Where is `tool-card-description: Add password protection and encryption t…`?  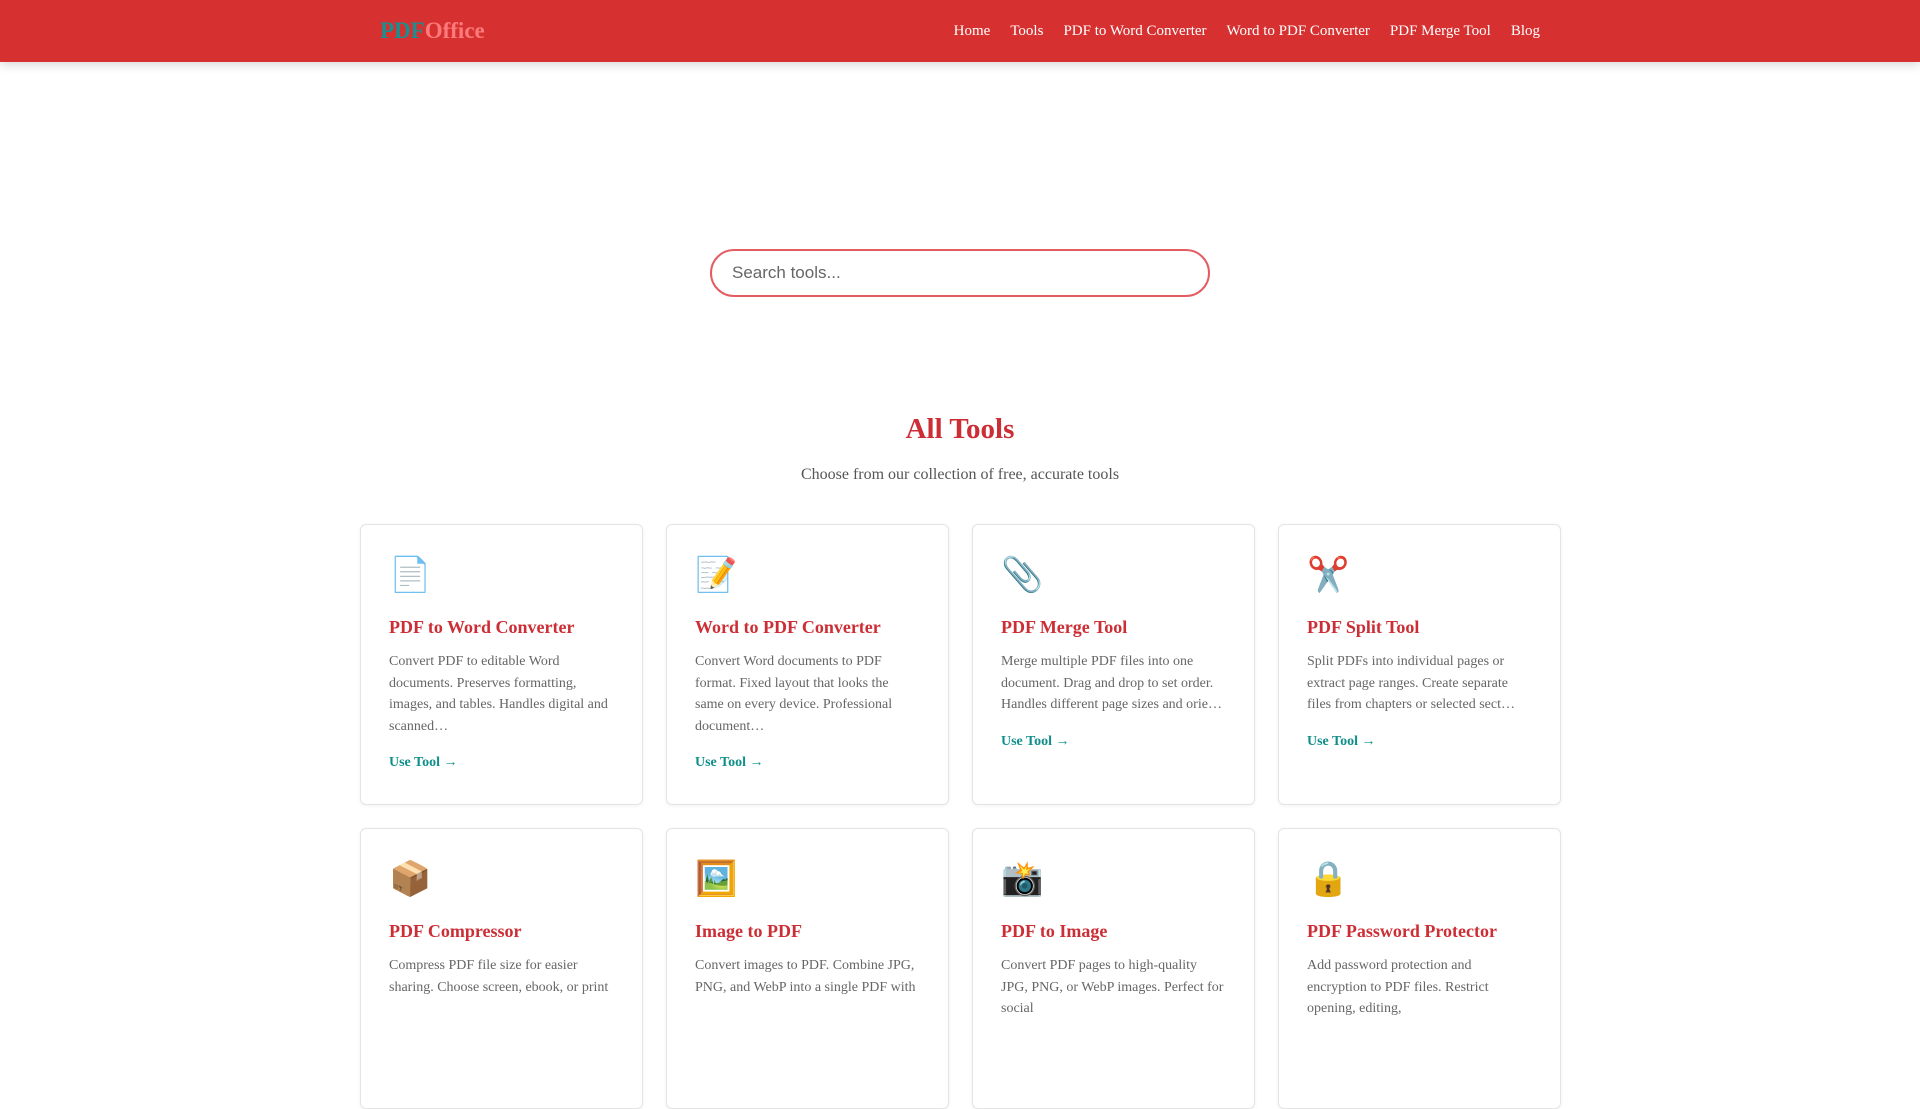 tool-card-description: Add password protection and encryption t… is located at coordinates (1398, 987).